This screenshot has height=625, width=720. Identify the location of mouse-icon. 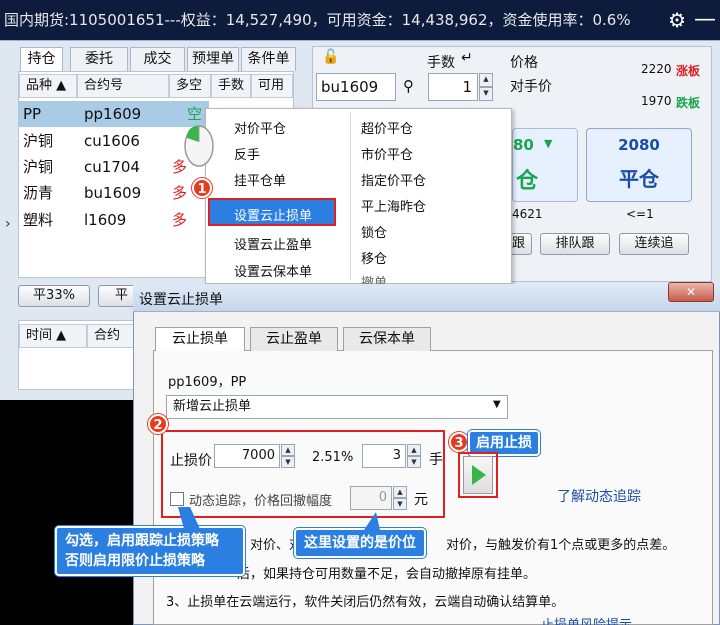
(199, 146).